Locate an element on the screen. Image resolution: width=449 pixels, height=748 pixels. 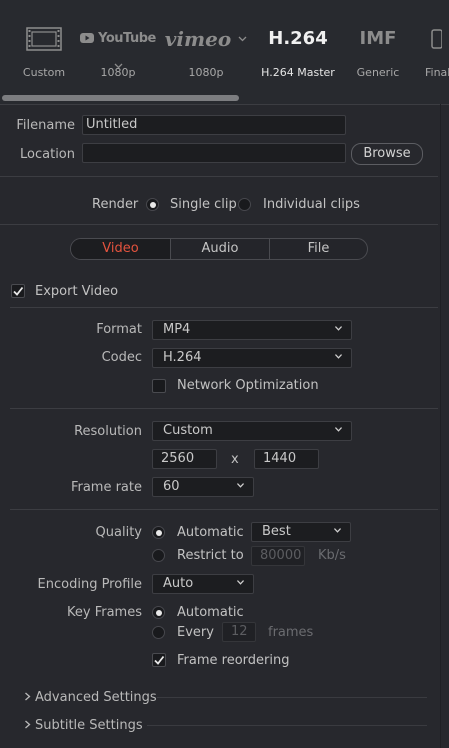
preset-h264-master: H.264 H.264 Master is located at coordinates (298, 52).